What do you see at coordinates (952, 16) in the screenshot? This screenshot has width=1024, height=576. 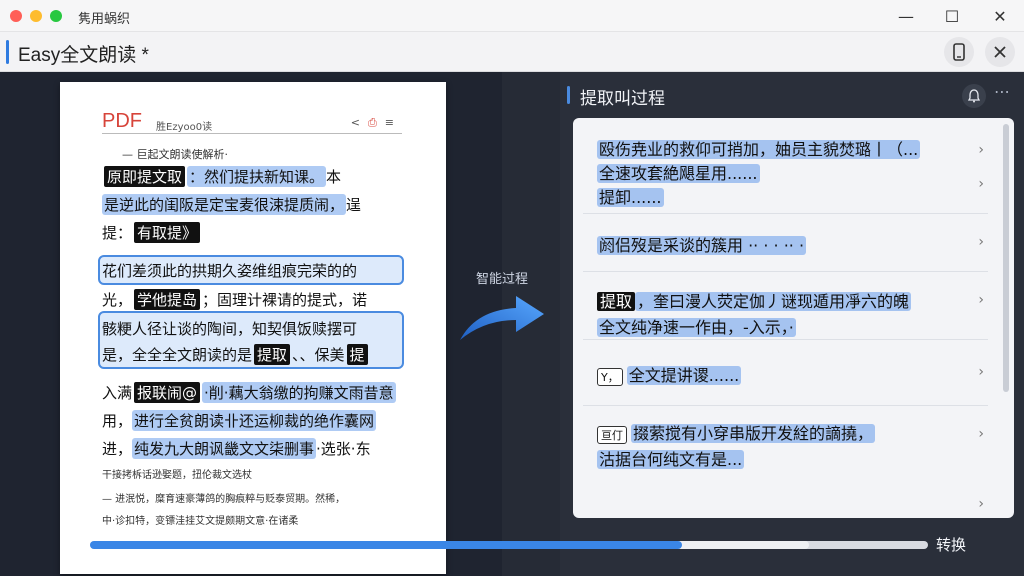 I see `maximize-button: ☐` at bounding box center [952, 16].